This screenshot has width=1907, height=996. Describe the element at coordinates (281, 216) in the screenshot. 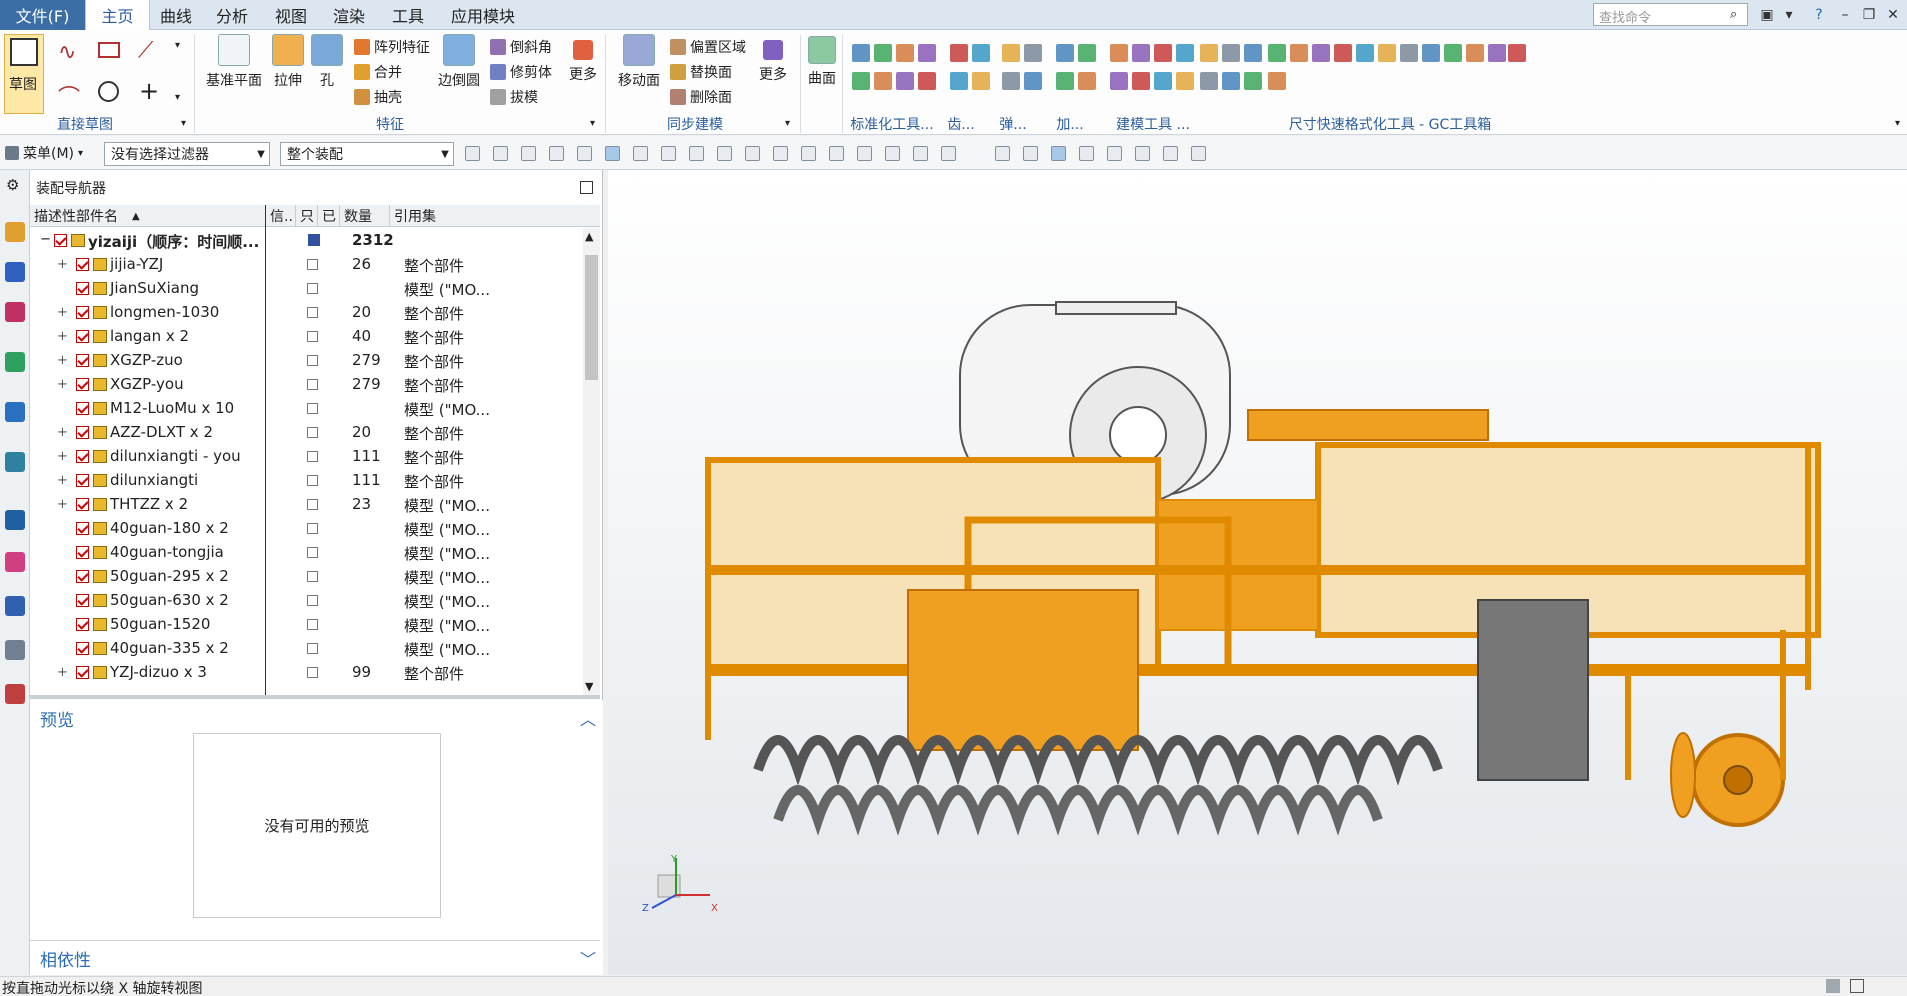

I see `column-header-info: 信..` at that location.